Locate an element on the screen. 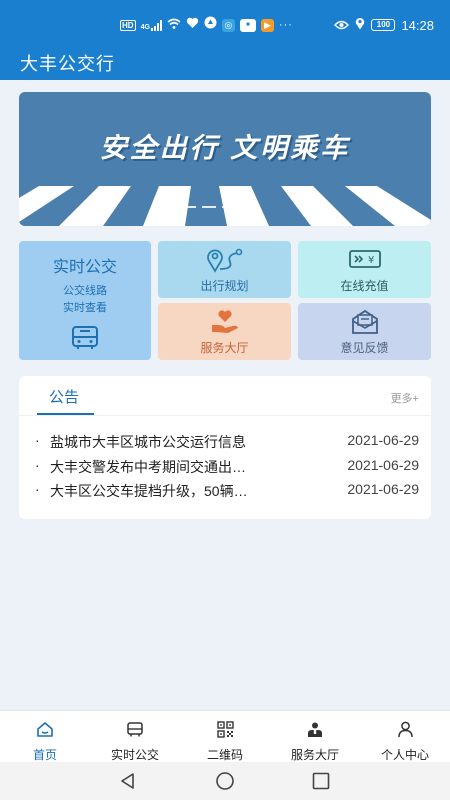 The width and height of the screenshot is (450, 800). realtime-bus-subtitle: 公交线路 实时查看 is located at coordinates (85, 300).